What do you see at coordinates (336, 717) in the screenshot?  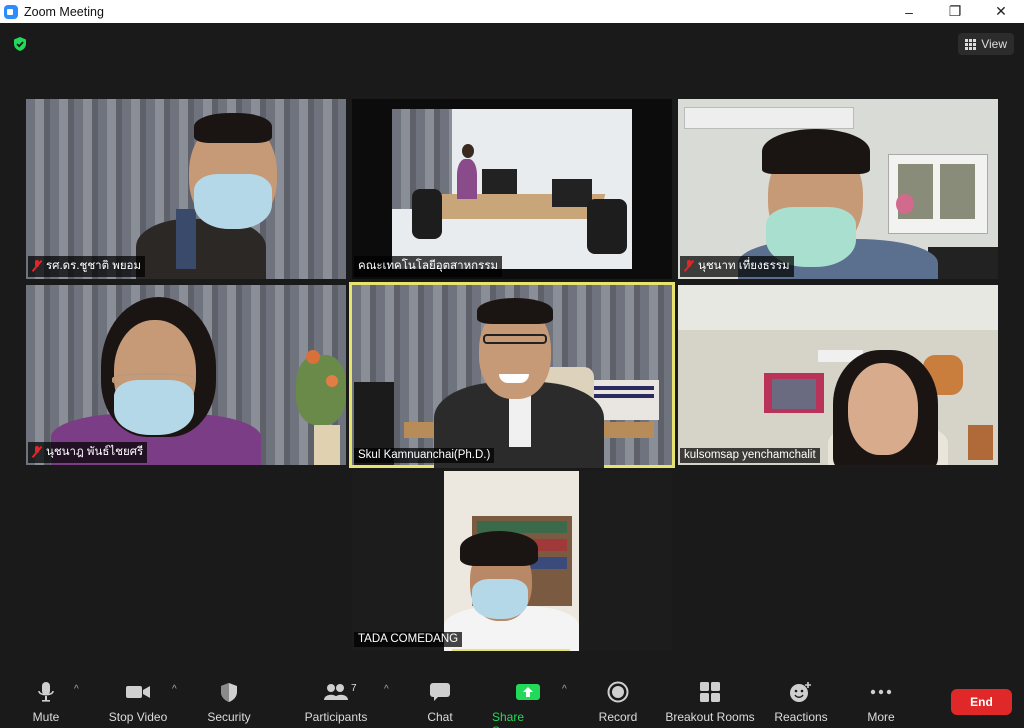 I see `participants-label: Participants` at bounding box center [336, 717].